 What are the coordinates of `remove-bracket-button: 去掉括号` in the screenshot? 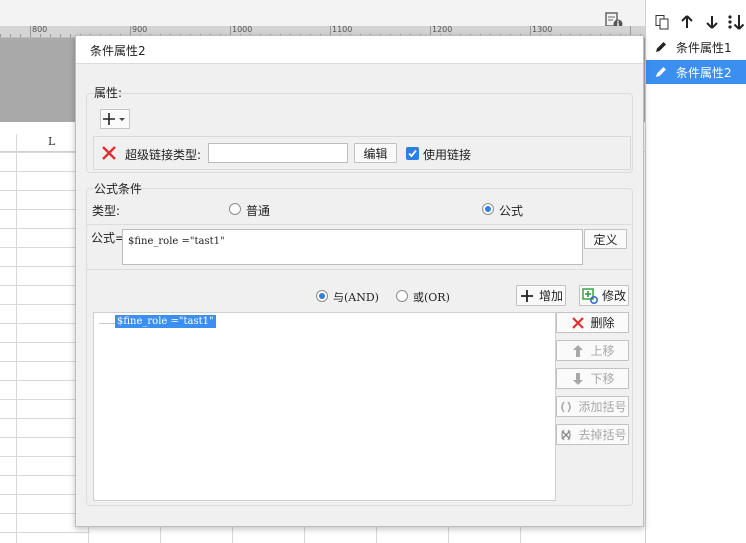 It's located at (592, 434).